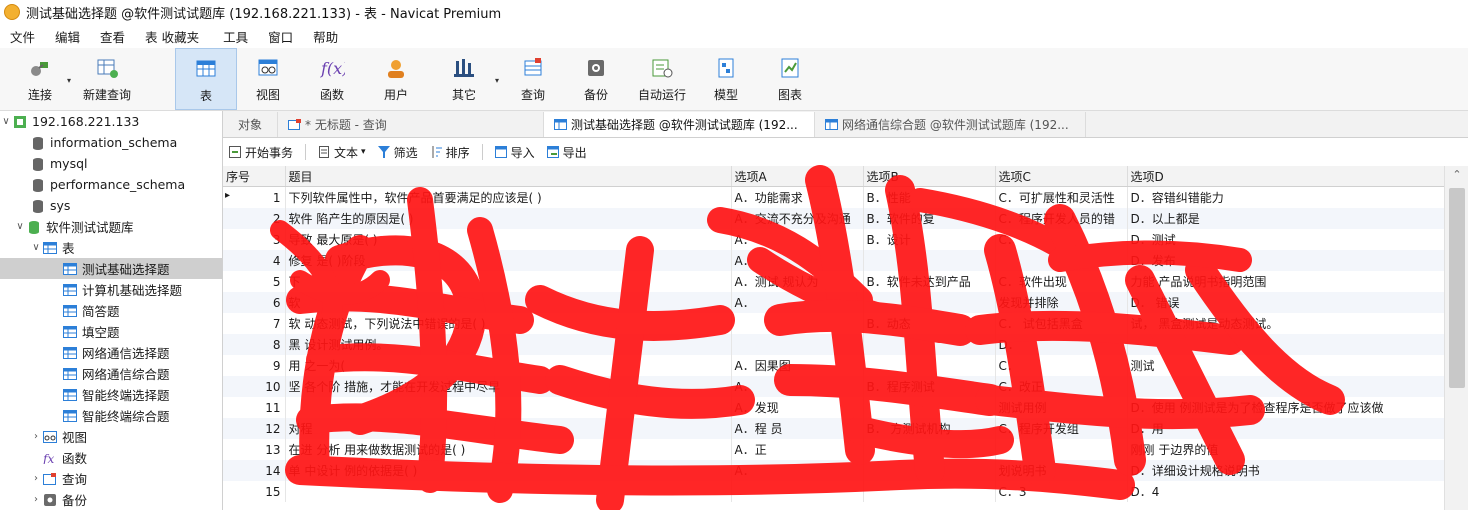  Describe the element at coordinates (929, 281) in the screenshot. I see `table-cell: B．软件未达到产品` at that location.